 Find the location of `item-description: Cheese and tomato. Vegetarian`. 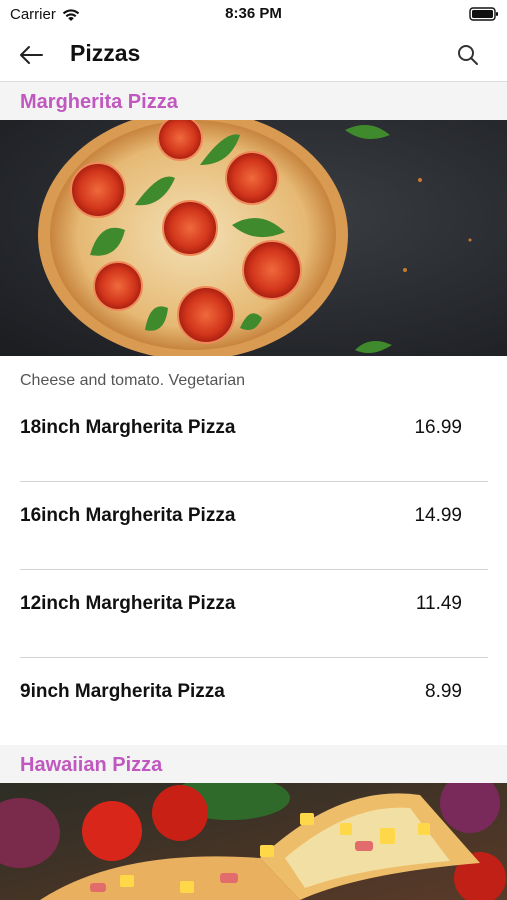

item-description: Cheese and tomato. Vegetarian is located at coordinates (133, 380).